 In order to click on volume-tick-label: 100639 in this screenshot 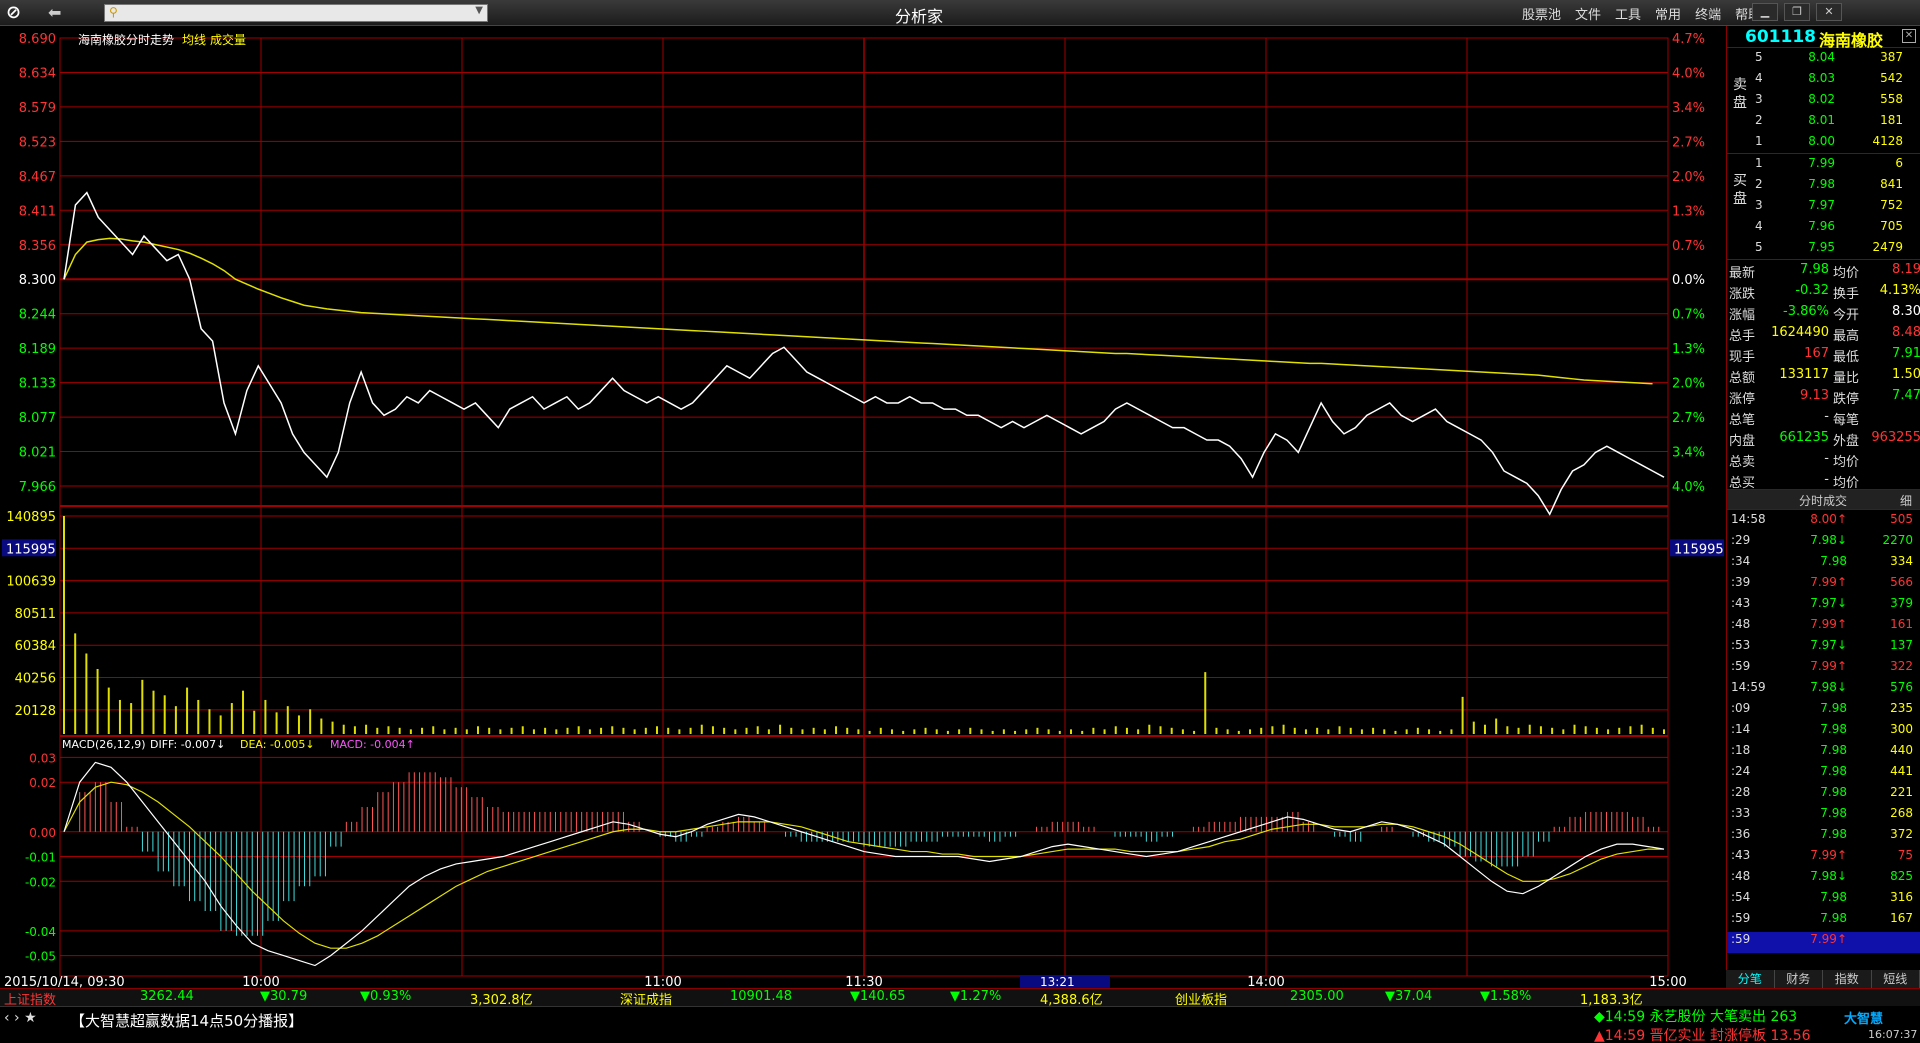, I will do `click(31, 582)`.